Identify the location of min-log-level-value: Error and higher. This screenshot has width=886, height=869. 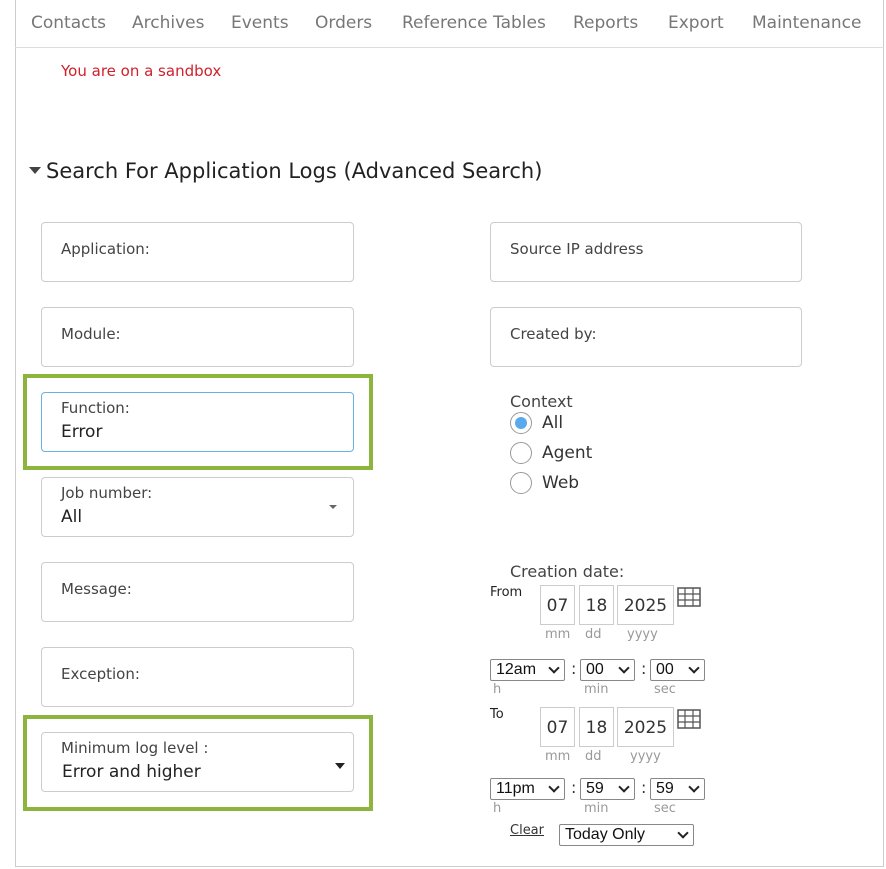
(131, 772).